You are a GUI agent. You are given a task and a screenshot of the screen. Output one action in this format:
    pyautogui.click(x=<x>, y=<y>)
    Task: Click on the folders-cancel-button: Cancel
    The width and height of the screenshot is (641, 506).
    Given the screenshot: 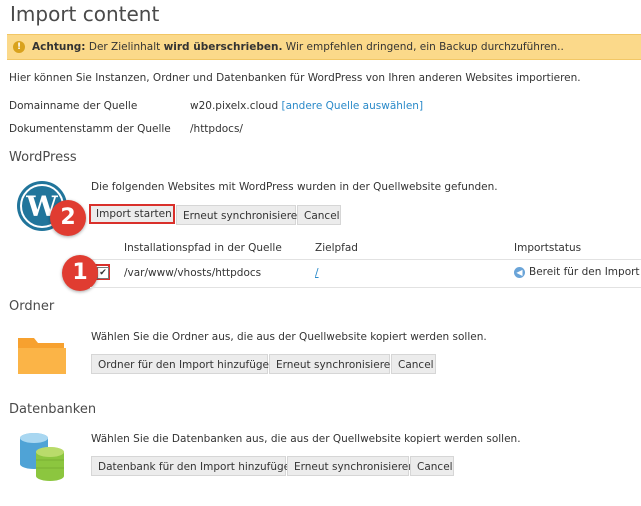 What is the action you would take?
    pyautogui.click(x=413, y=364)
    